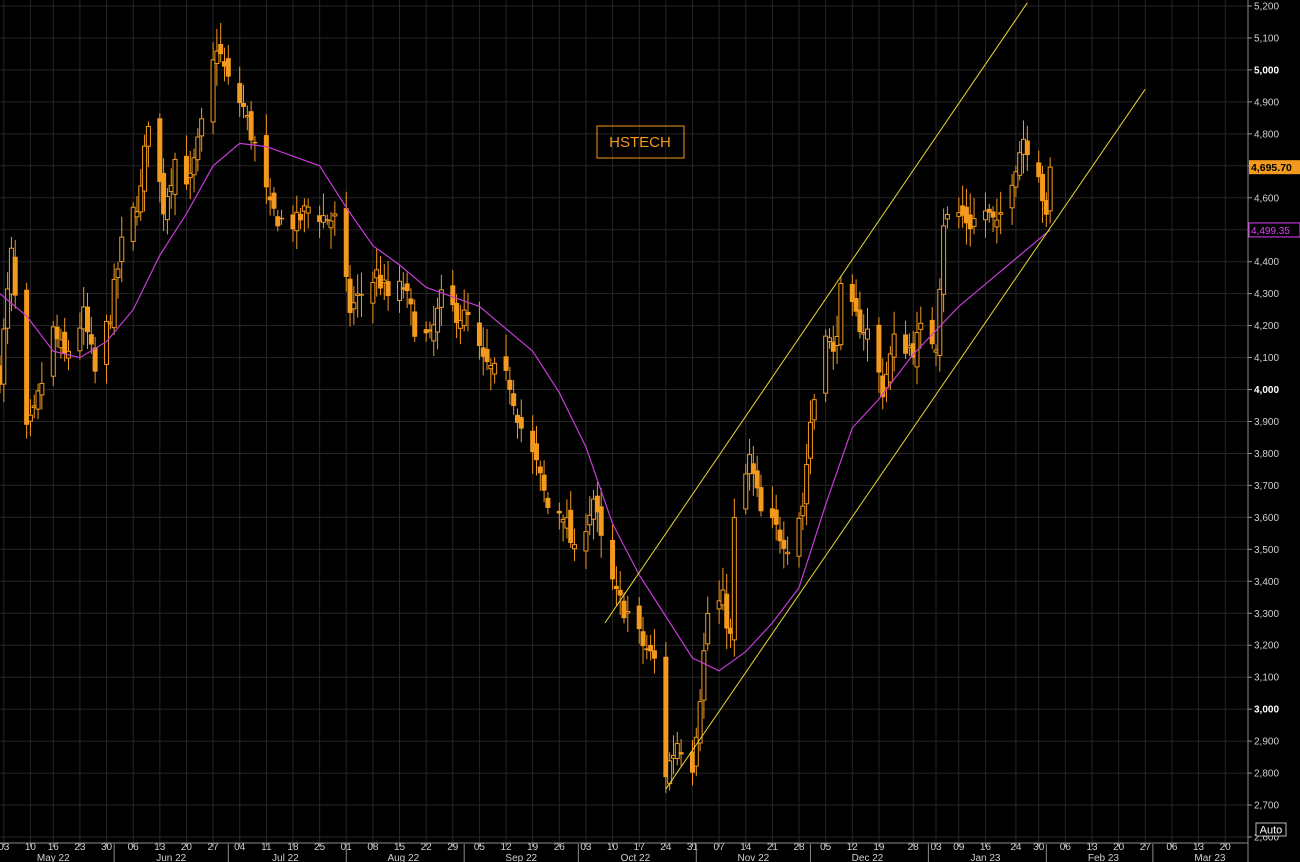 This screenshot has height=862, width=1300. Describe the element at coordinates (1266, 742) in the screenshot. I see `y-tick-label: 2,900` at that location.